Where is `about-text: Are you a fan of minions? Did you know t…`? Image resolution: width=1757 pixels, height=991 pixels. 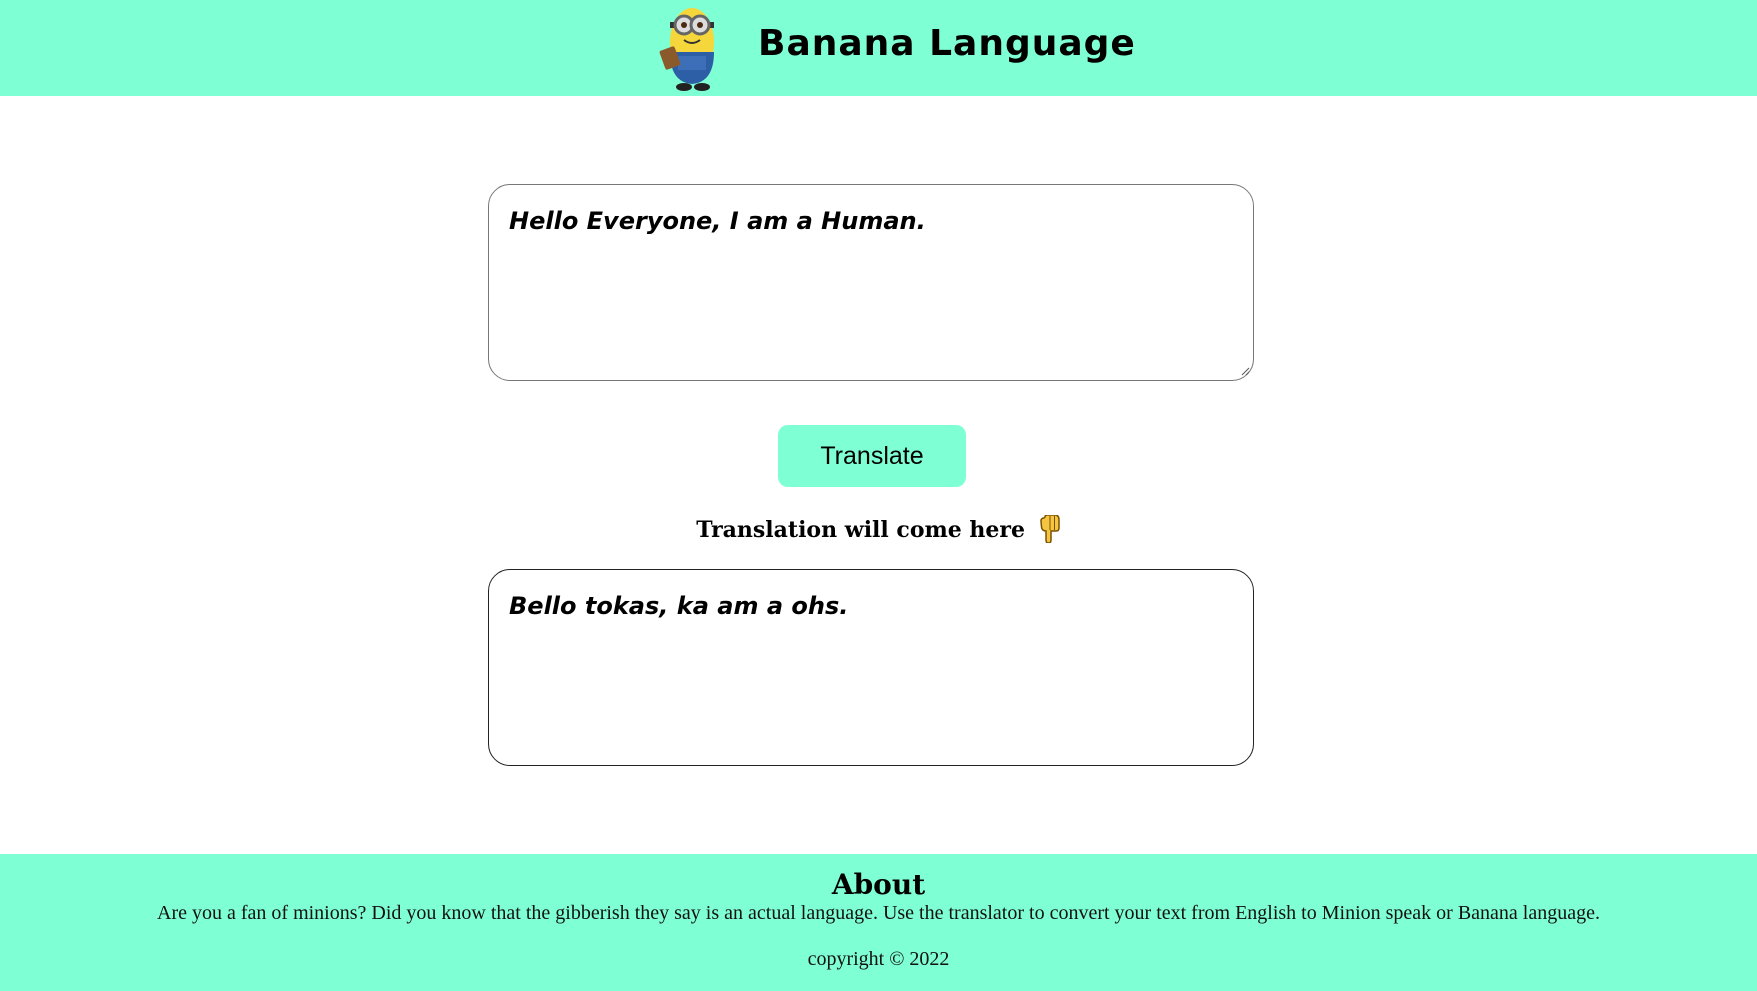 about-text: Are you a fan of minions? Did you know t… is located at coordinates (878, 913).